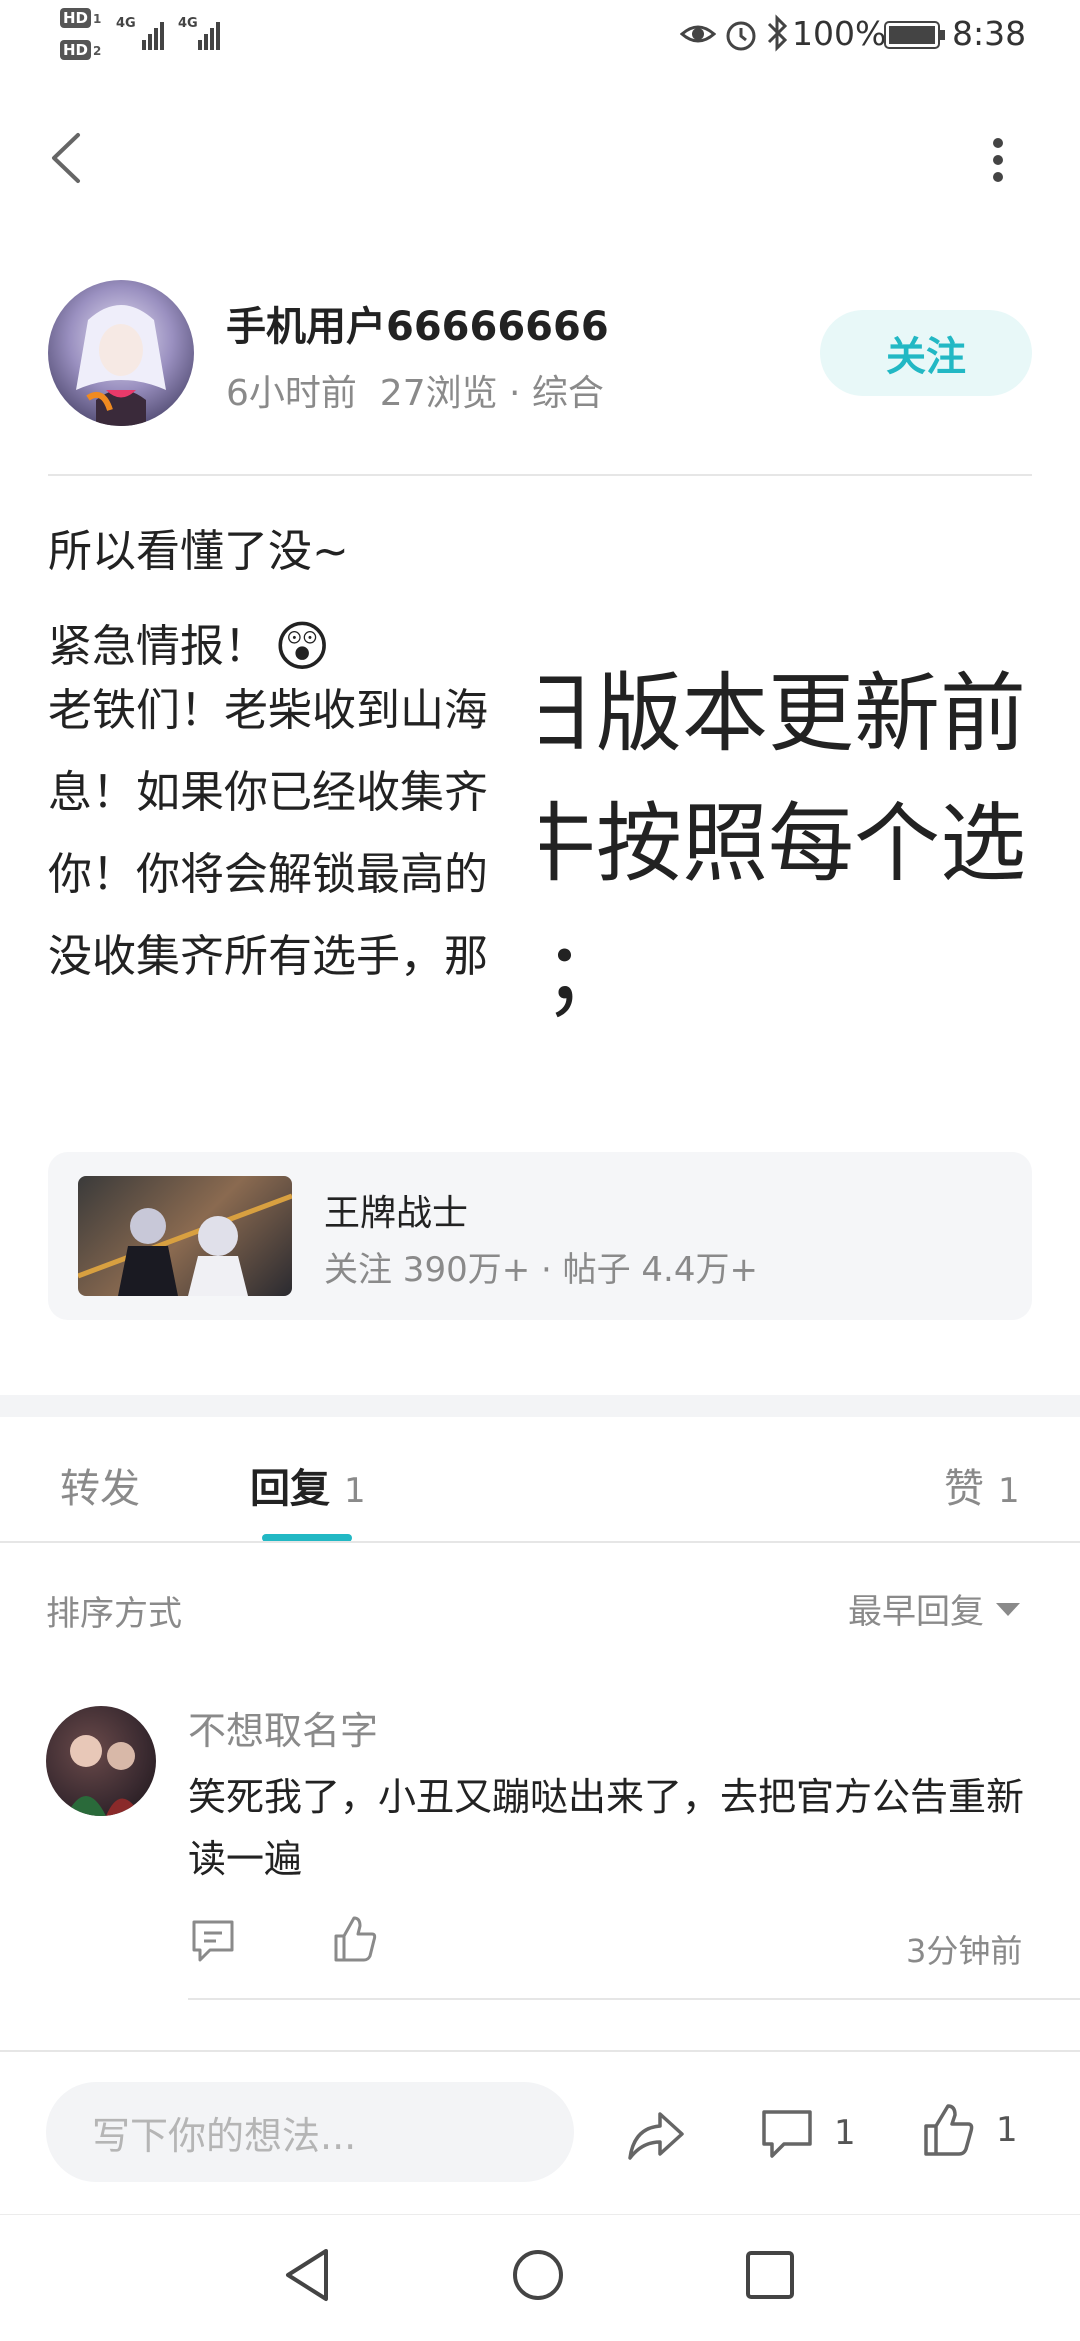 This screenshot has width=1080, height=2341. I want to click on forum-stats: 关注 390万+ · 帖子 4.4万+, so click(541, 1270).